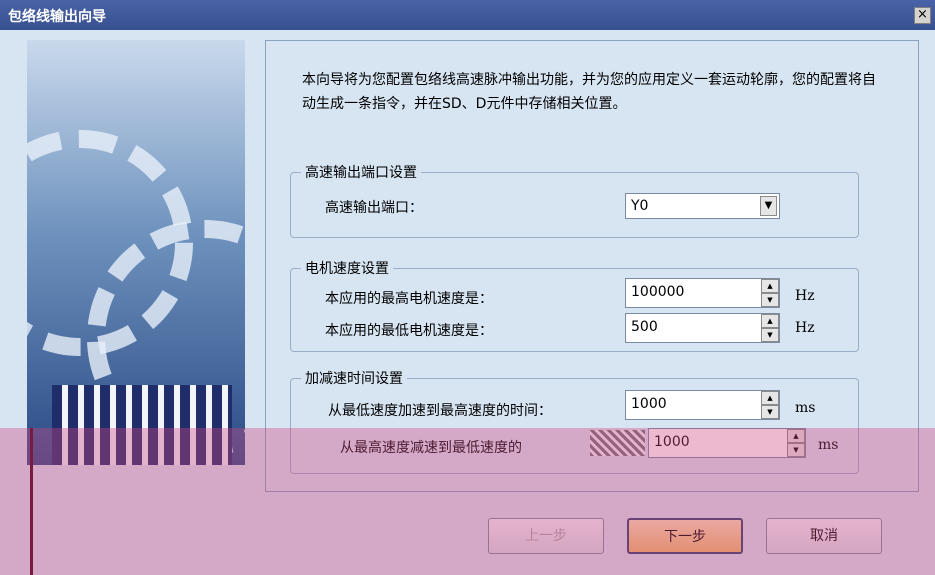  I want to click on overlay-edge, so click(31, 501).